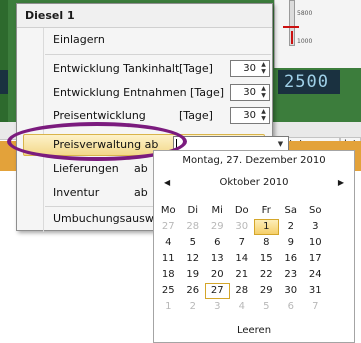  What do you see at coordinates (315, 291) in the screenshot?
I see `calendar-day: 31` at bounding box center [315, 291].